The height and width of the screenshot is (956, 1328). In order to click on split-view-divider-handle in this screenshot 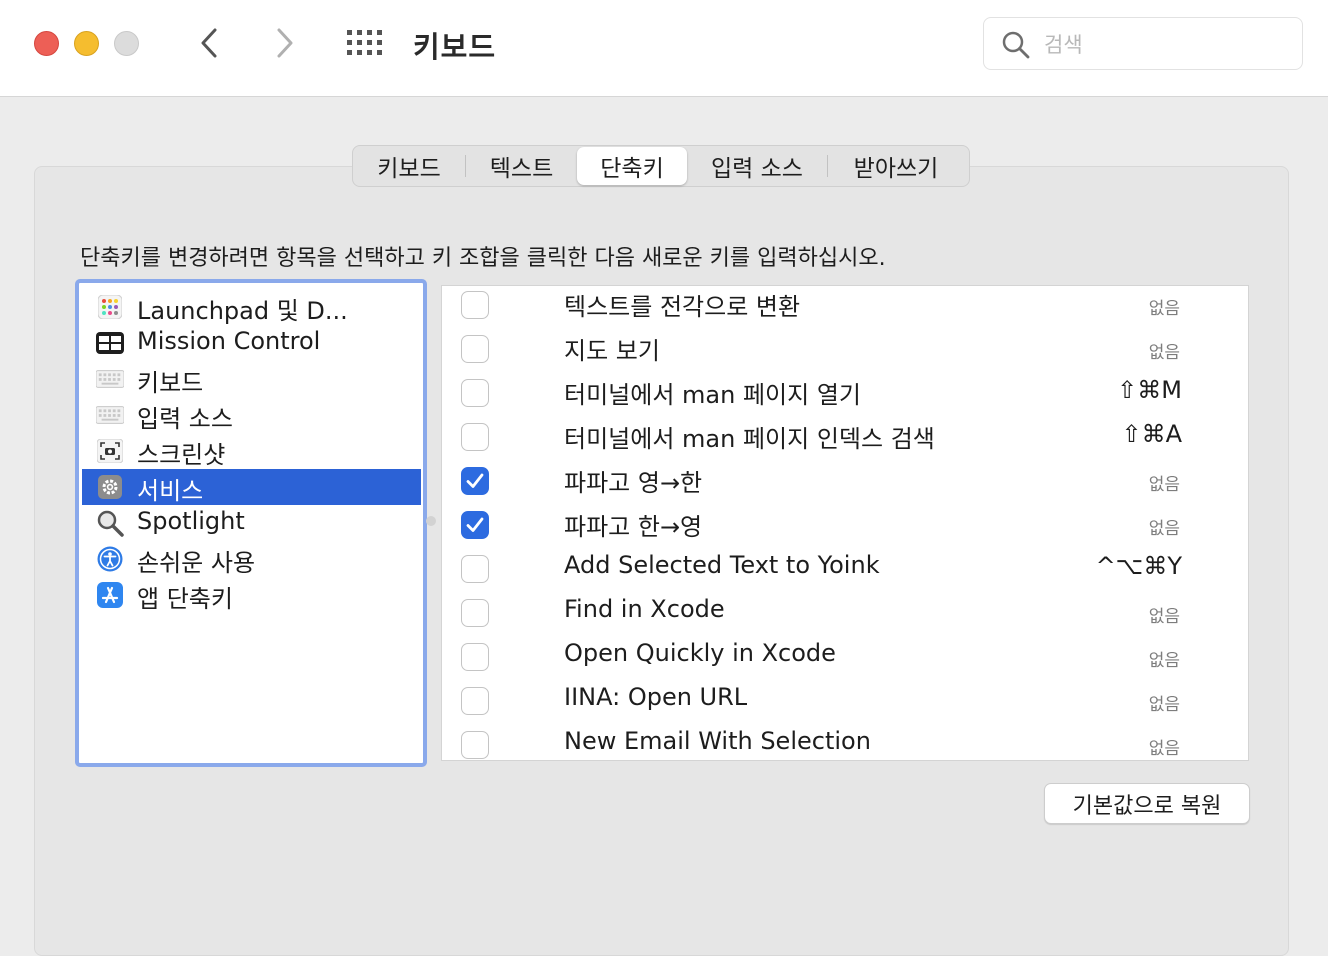, I will do `click(431, 521)`.